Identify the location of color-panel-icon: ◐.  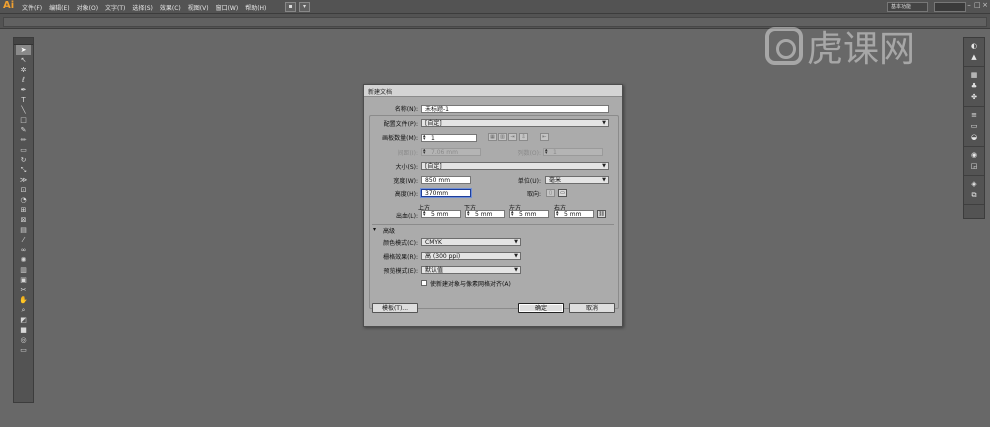
(974, 46).